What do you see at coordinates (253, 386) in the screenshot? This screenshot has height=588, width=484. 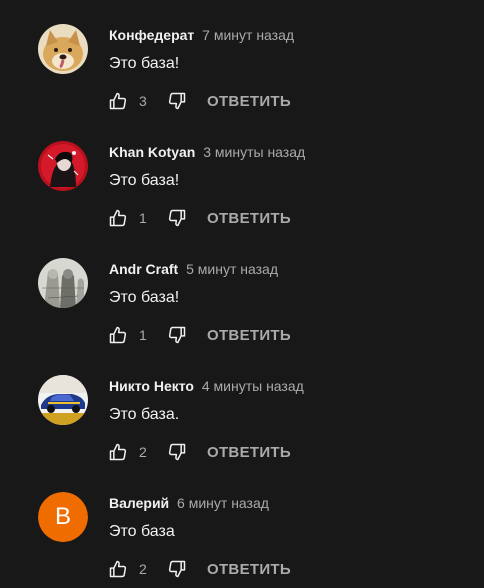 I see `comment-time: 4 минуты назад` at bounding box center [253, 386].